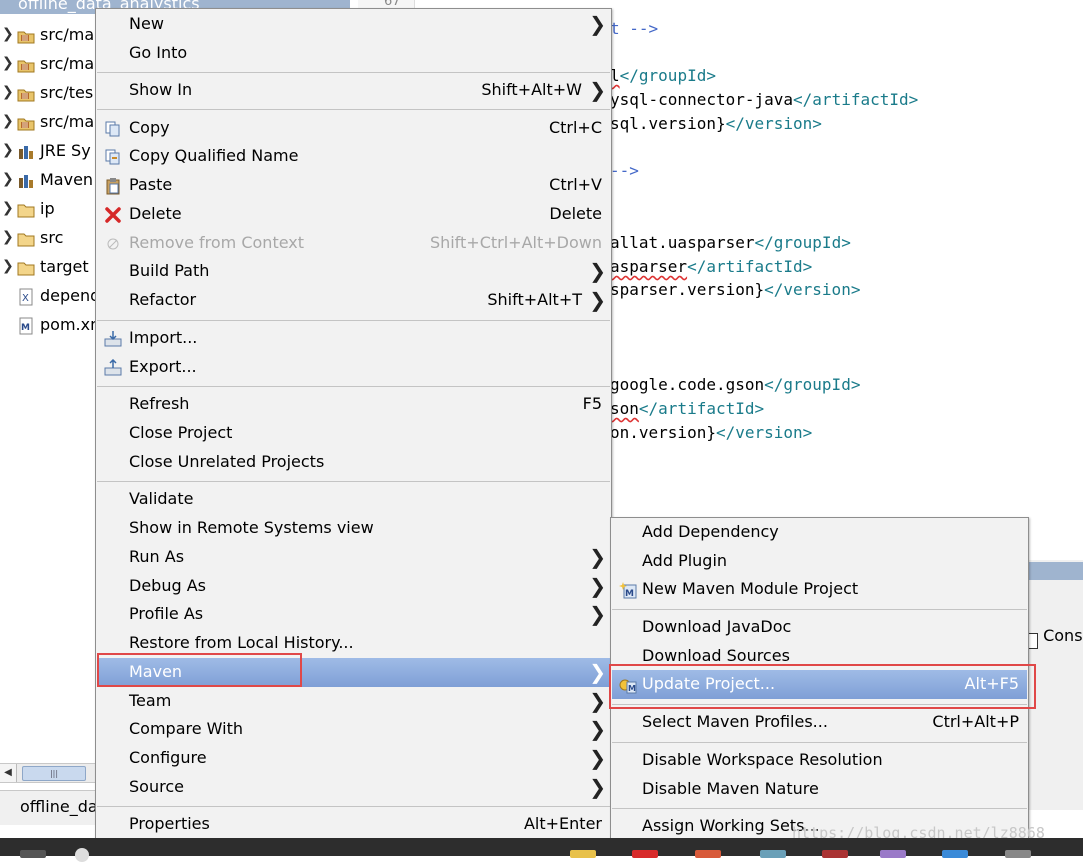 The height and width of the screenshot is (862, 1083). Describe the element at coordinates (159, 403) in the screenshot. I see `menu-item-label: Refresh` at that location.